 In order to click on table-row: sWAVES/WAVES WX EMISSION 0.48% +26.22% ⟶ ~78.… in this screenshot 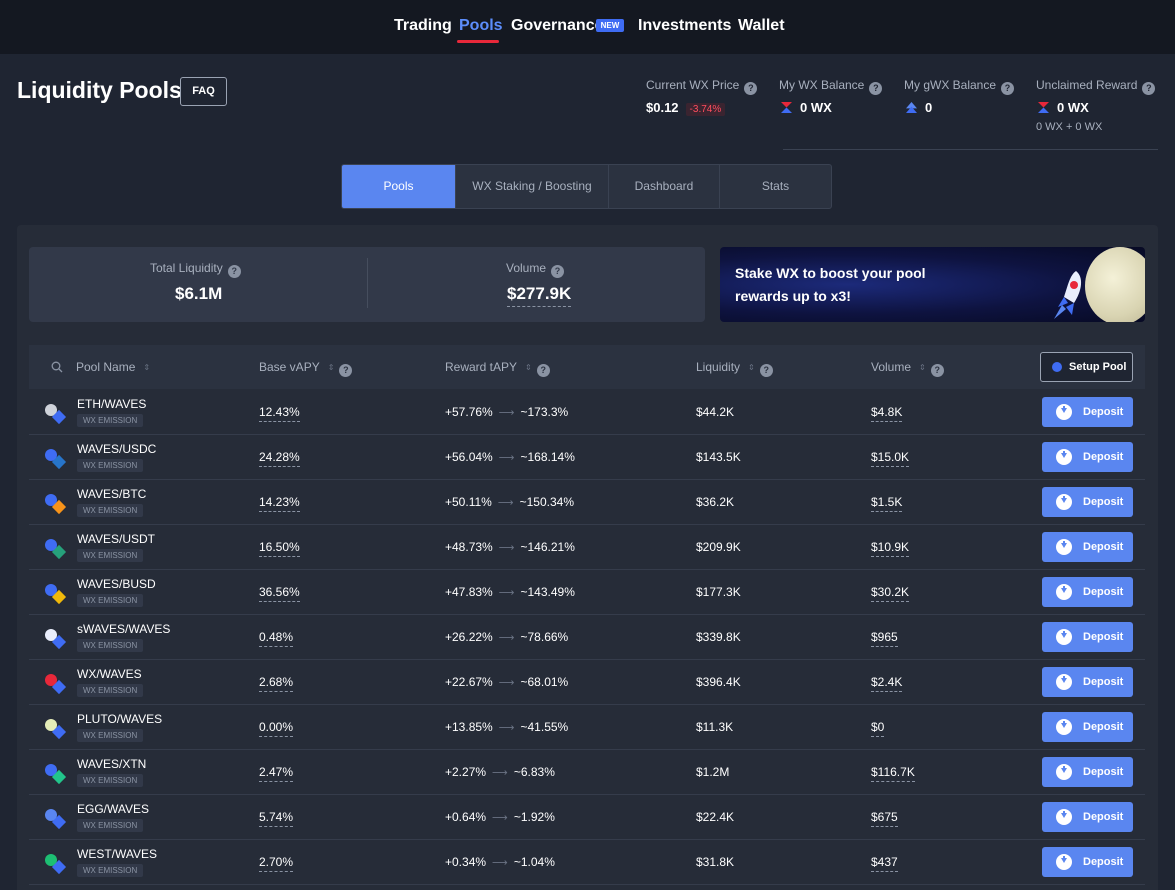, I will do `click(587, 637)`.